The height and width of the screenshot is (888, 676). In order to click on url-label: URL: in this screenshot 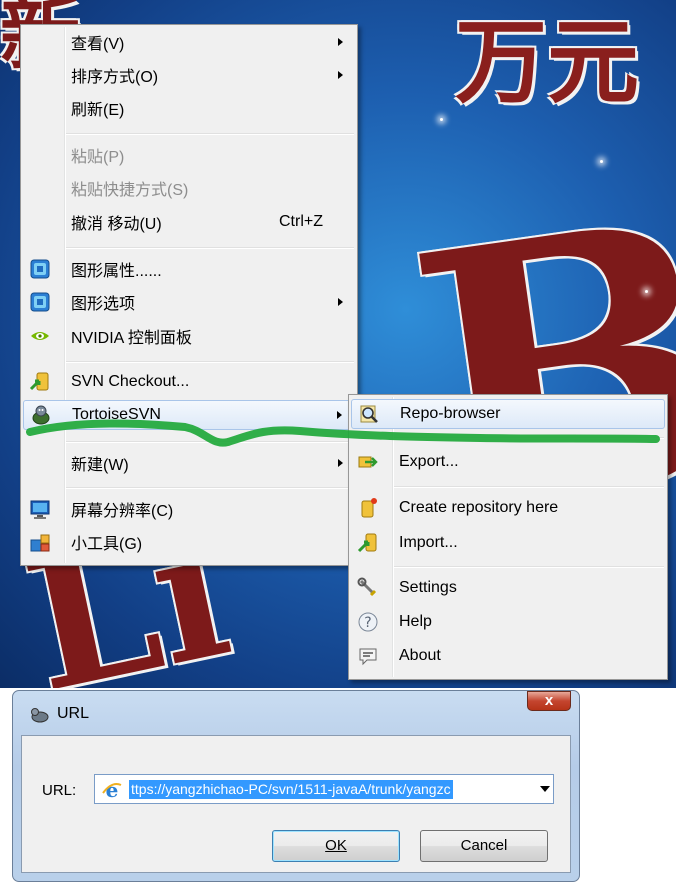, I will do `click(59, 790)`.